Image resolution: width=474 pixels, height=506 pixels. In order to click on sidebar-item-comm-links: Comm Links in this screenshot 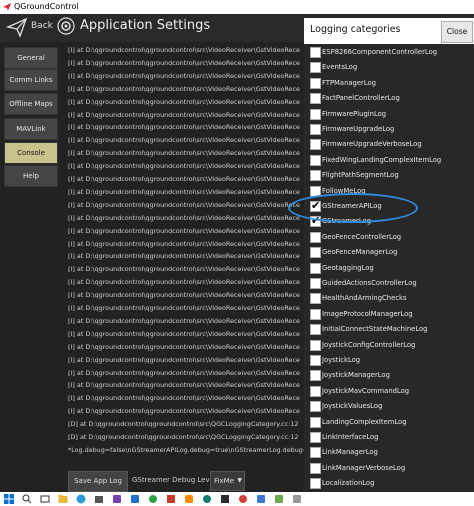, I will do `click(31, 80)`.